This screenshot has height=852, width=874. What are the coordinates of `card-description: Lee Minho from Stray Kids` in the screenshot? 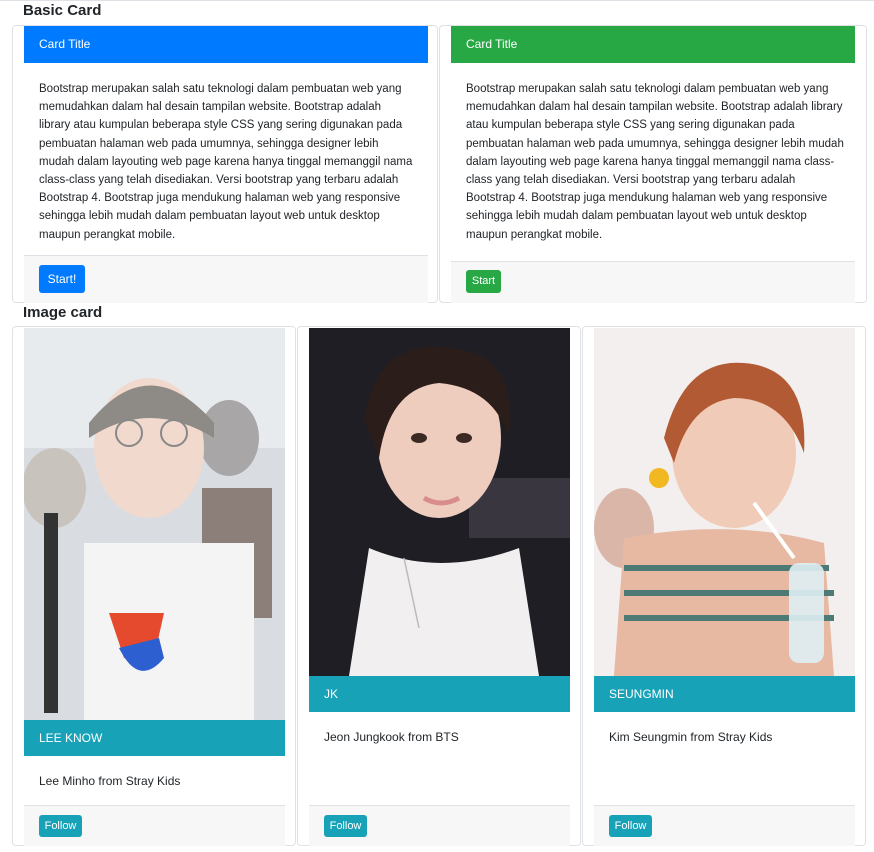 It's located at (110, 781).